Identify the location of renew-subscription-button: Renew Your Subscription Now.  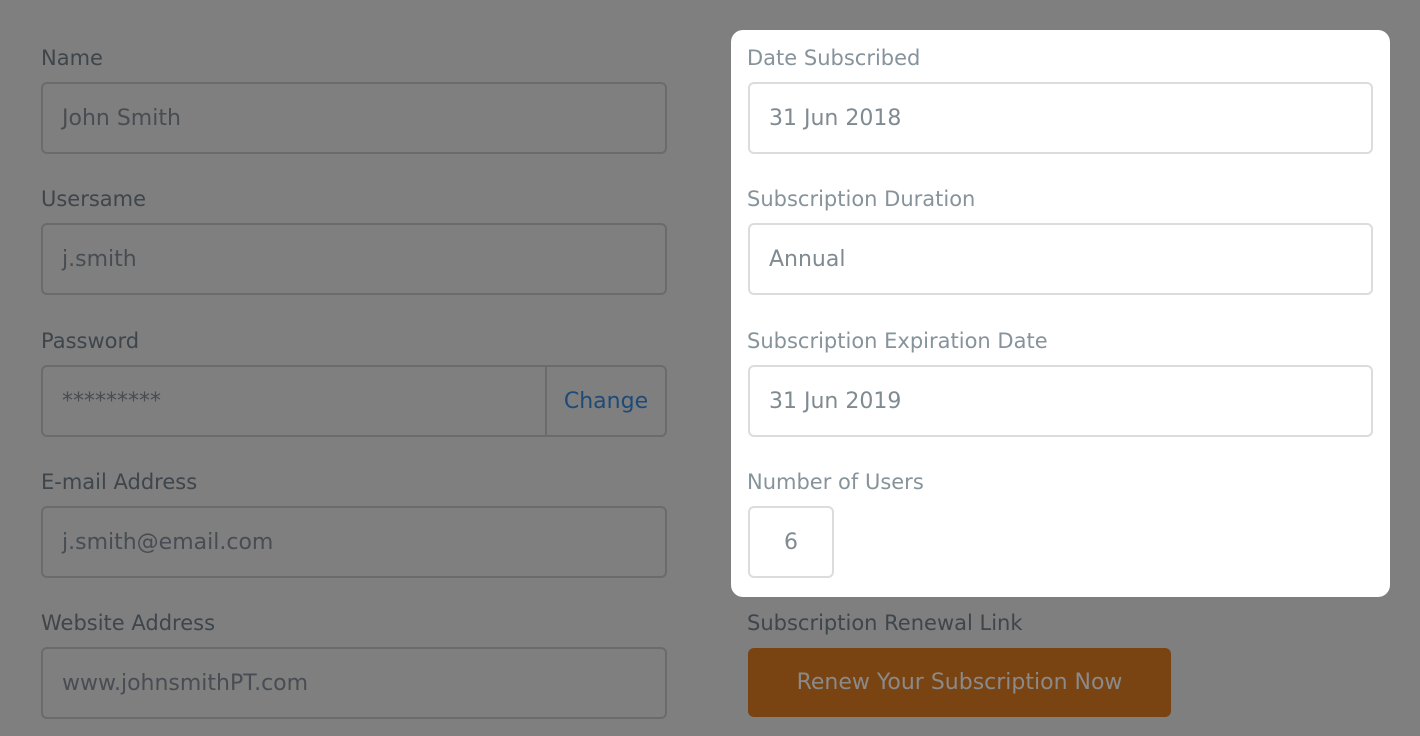
(959, 682).